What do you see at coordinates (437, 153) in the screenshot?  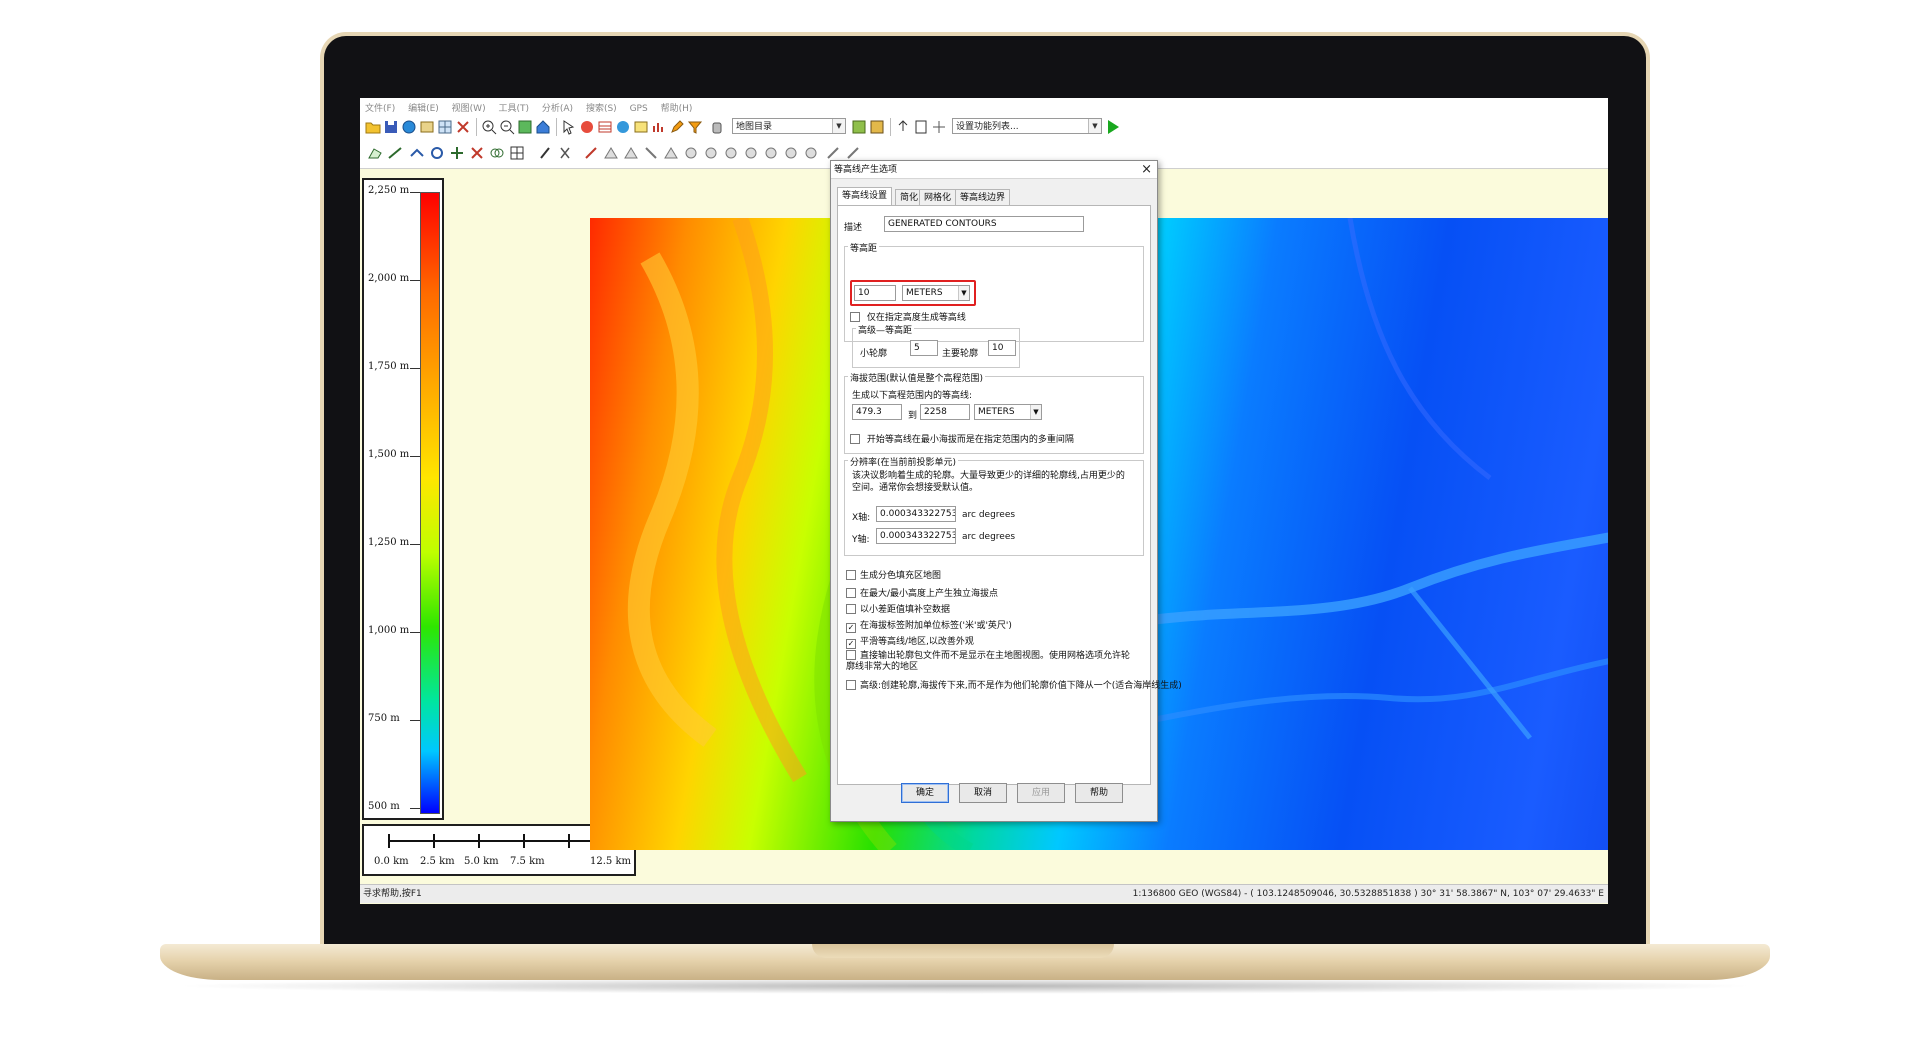 I see `rotate-icon` at bounding box center [437, 153].